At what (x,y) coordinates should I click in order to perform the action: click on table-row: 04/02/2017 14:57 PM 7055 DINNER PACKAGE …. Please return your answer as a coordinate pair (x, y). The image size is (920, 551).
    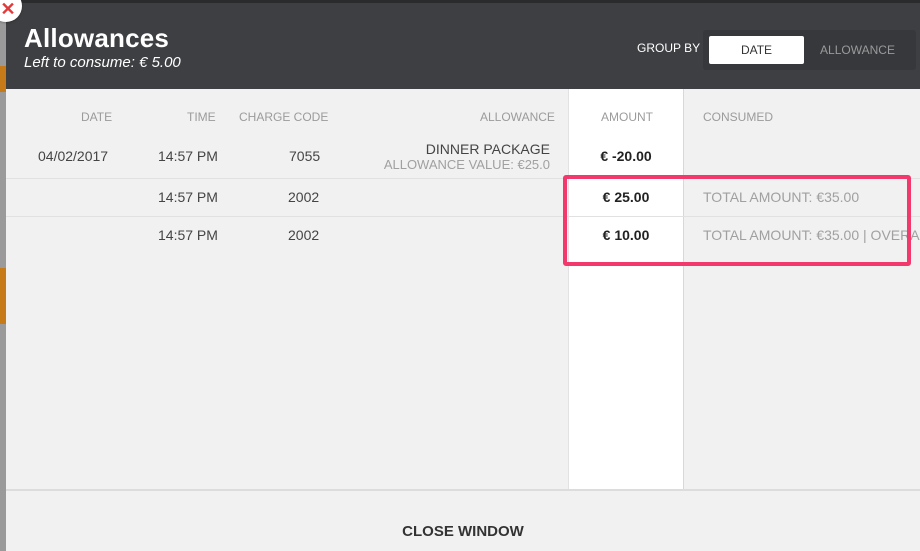
    Looking at the image, I should click on (463, 156).